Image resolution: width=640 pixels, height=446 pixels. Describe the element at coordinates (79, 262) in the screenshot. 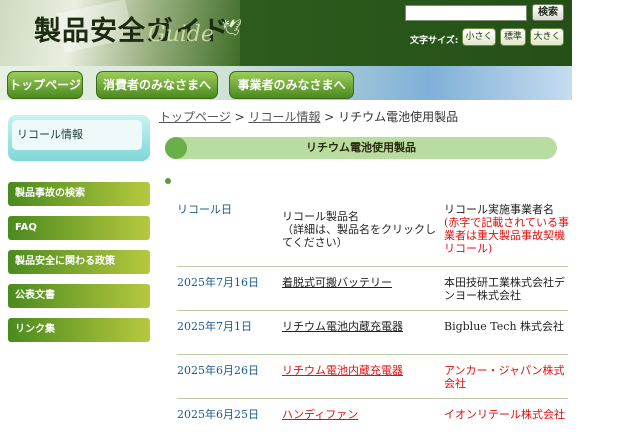

I see `sidebar-item-policy: 製品安全に関わる政策` at that location.